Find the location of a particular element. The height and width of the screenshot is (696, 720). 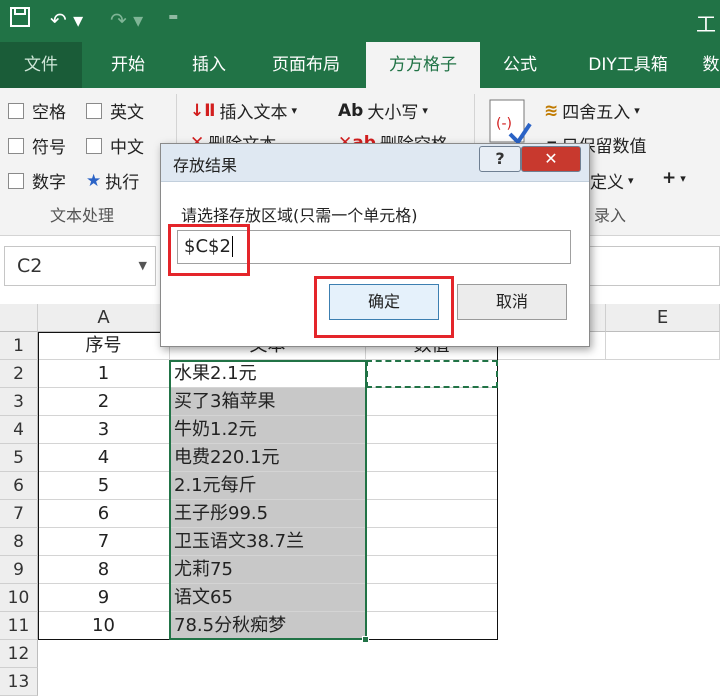

dialog-titlebar: 存放结果 ? ✕ is located at coordinates (375, 163).